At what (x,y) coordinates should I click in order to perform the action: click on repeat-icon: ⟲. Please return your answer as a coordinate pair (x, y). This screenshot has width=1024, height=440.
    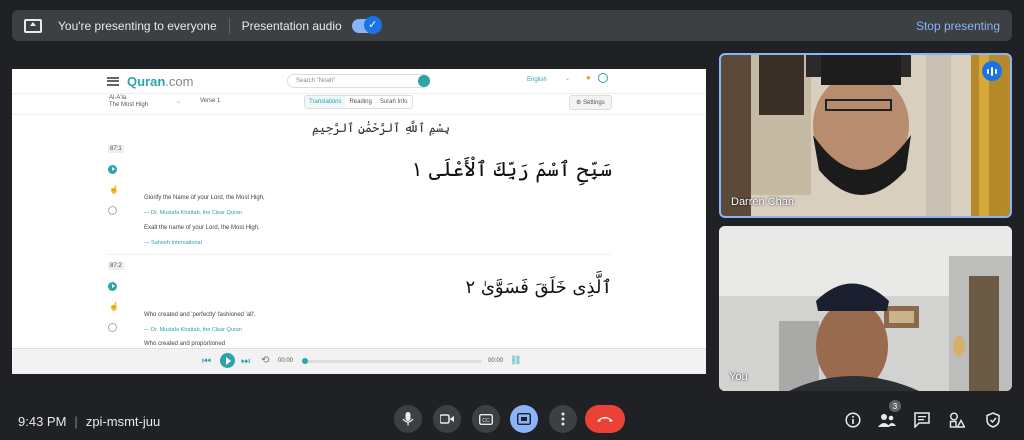
    Looking at the image, I should click on (265, 360).